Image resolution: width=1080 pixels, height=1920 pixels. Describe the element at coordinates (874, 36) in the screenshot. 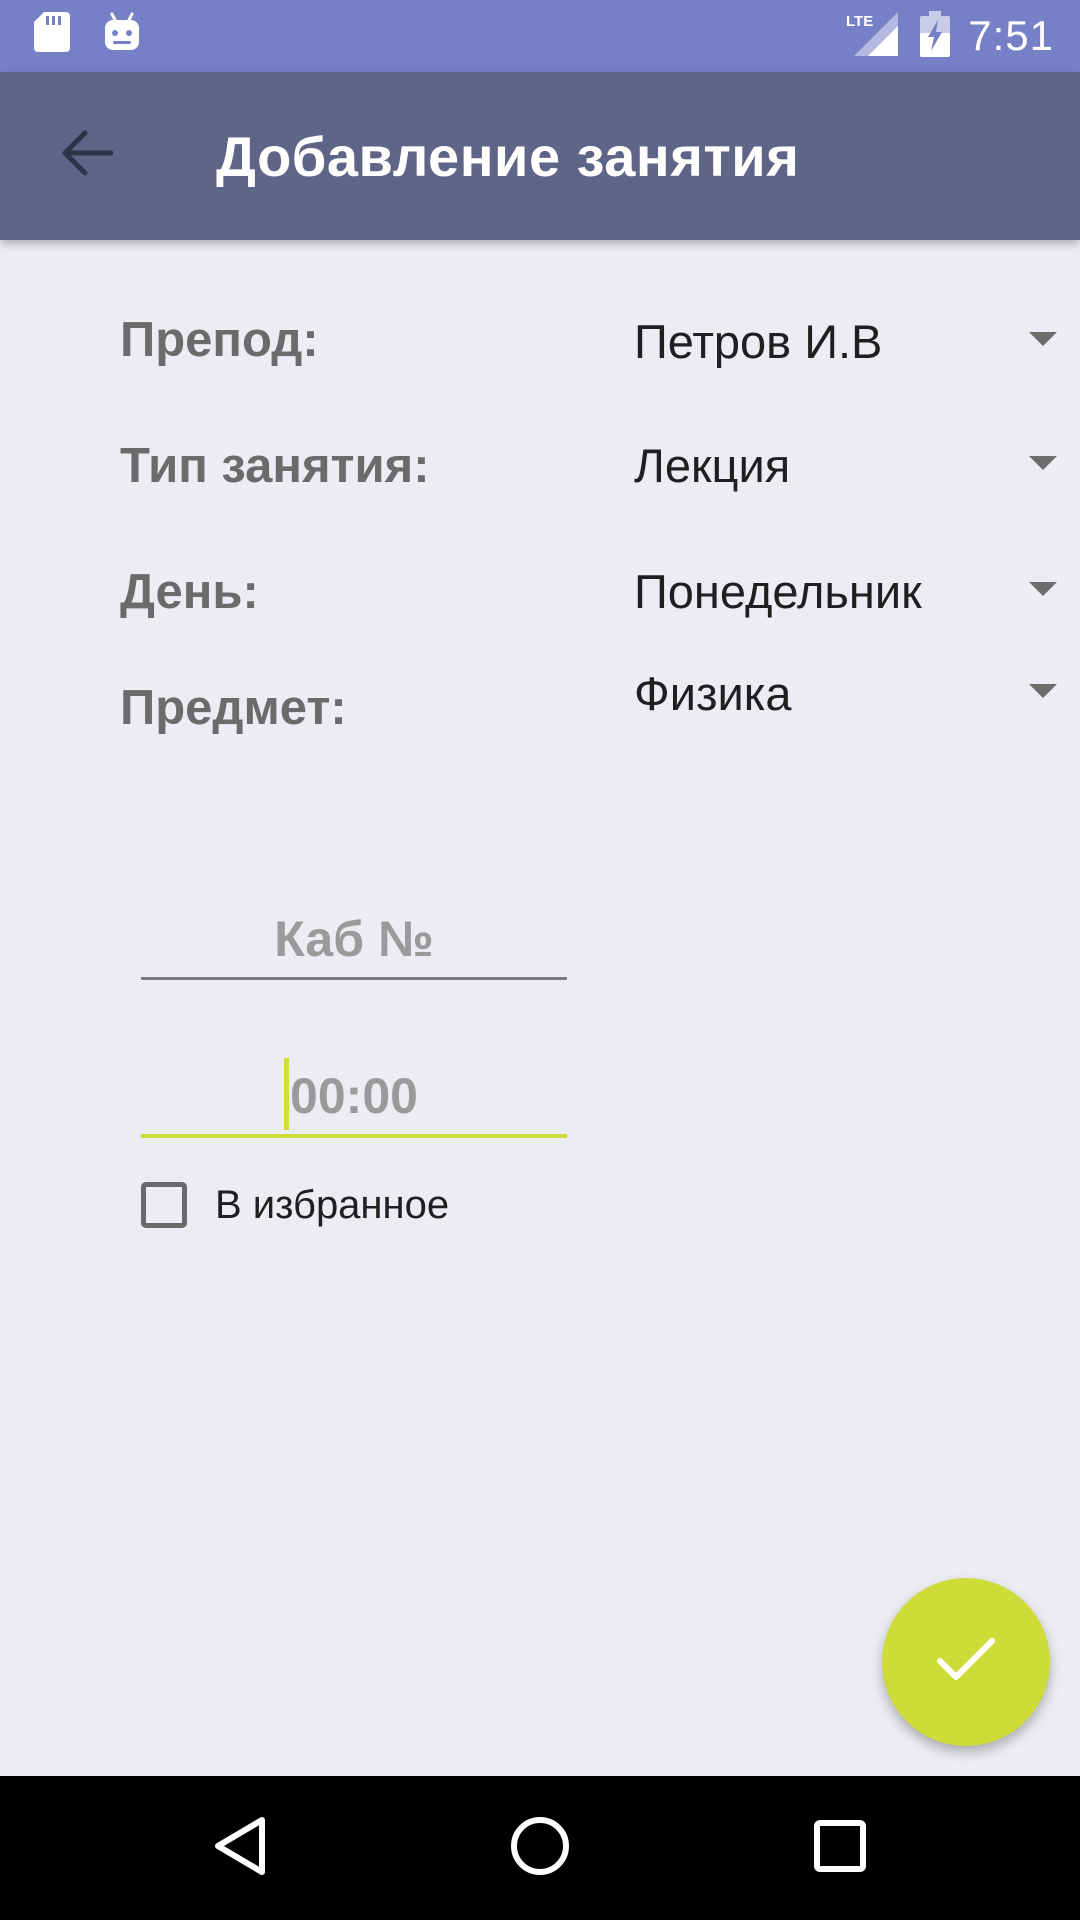

I see `lte-signal-icon: LTE` at that location.